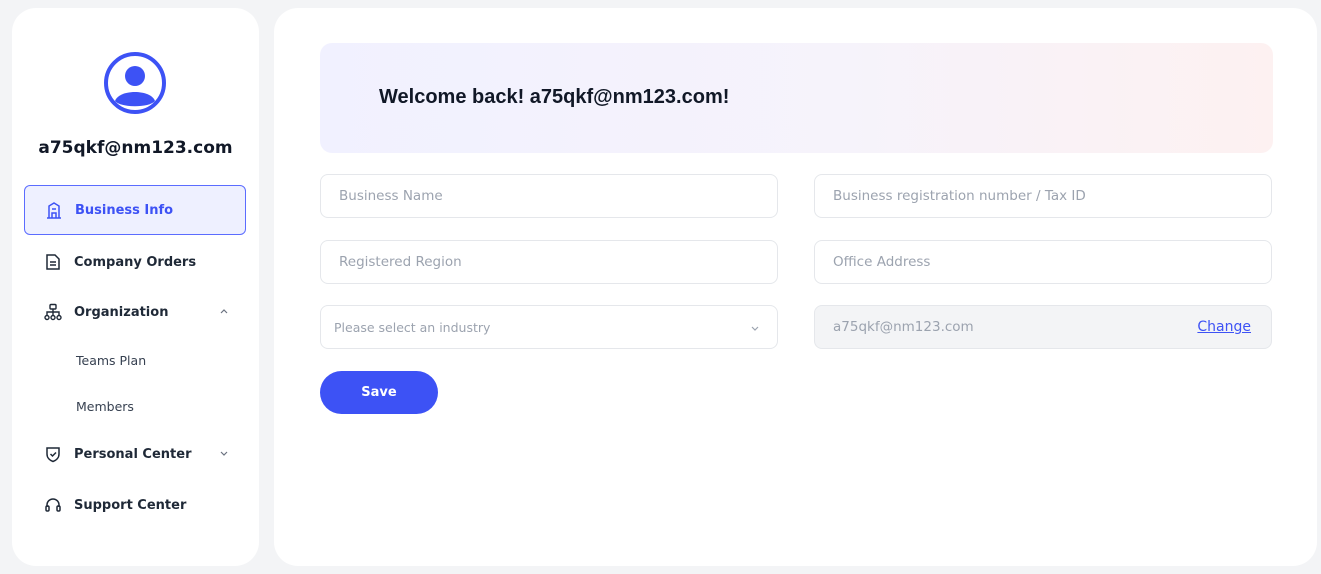 This screenshot has width=1321, height=574. I want to click on avatar, so click(135, 83).